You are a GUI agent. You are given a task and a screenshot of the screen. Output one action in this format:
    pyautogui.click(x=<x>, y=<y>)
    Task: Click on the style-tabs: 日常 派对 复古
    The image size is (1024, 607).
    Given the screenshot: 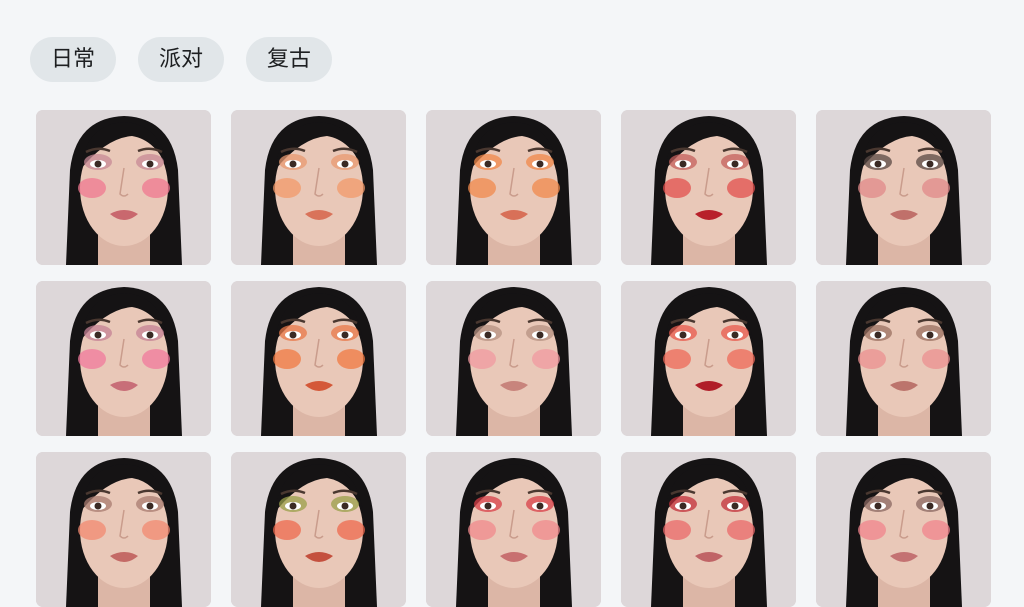 What is the action you would take?
    pyautogui.click(x=181, y=59)
    